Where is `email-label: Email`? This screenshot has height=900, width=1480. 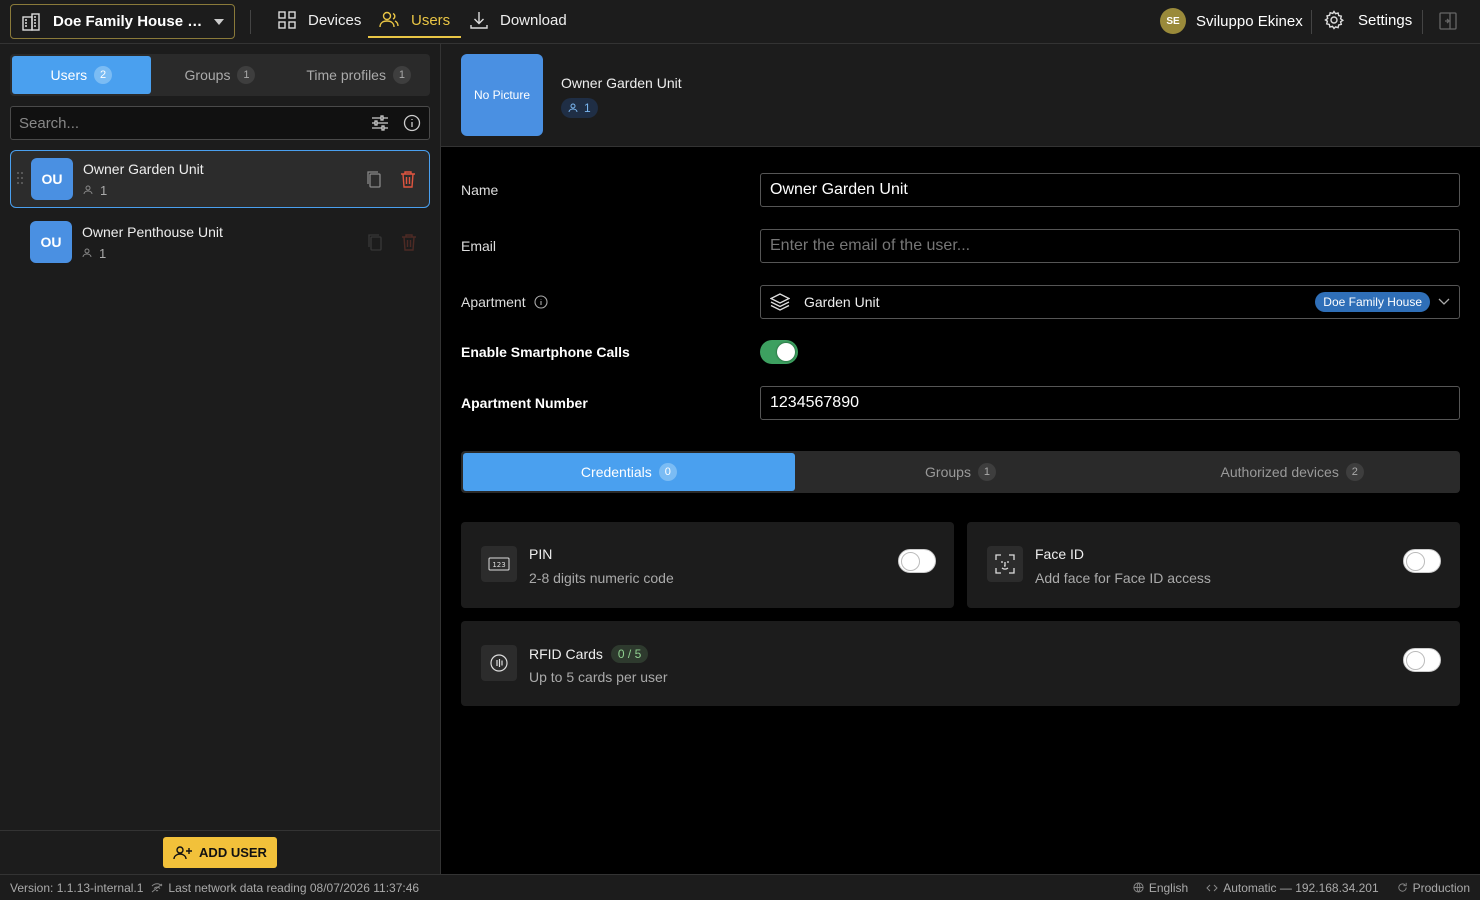 email-label: Email is located at coordinates (479, 246).